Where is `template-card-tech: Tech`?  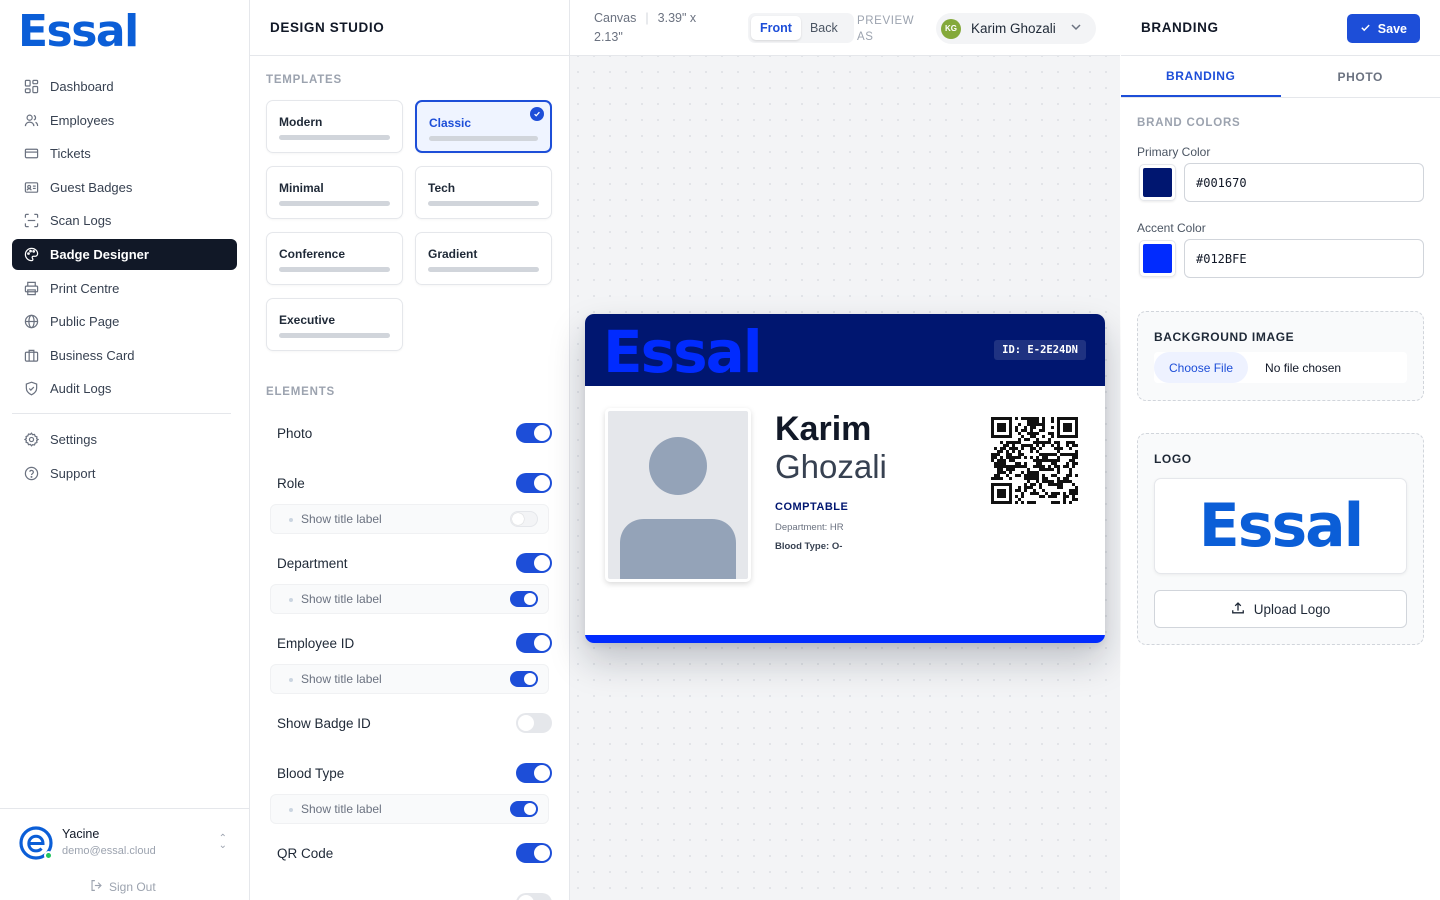
template-card-tech: Tech is located at coordinates (483, 192).